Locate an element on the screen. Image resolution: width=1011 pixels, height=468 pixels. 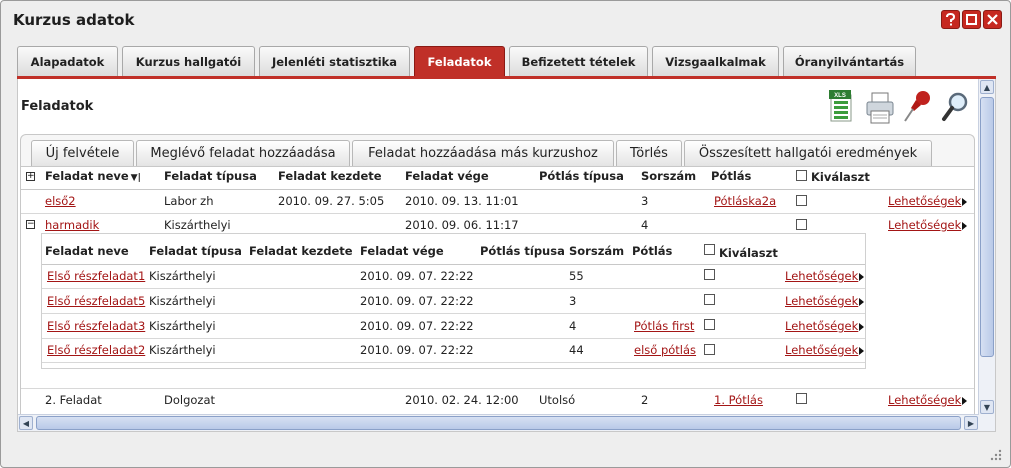
scroll-left-icon: ◀ is located at coordinates (26, 423).